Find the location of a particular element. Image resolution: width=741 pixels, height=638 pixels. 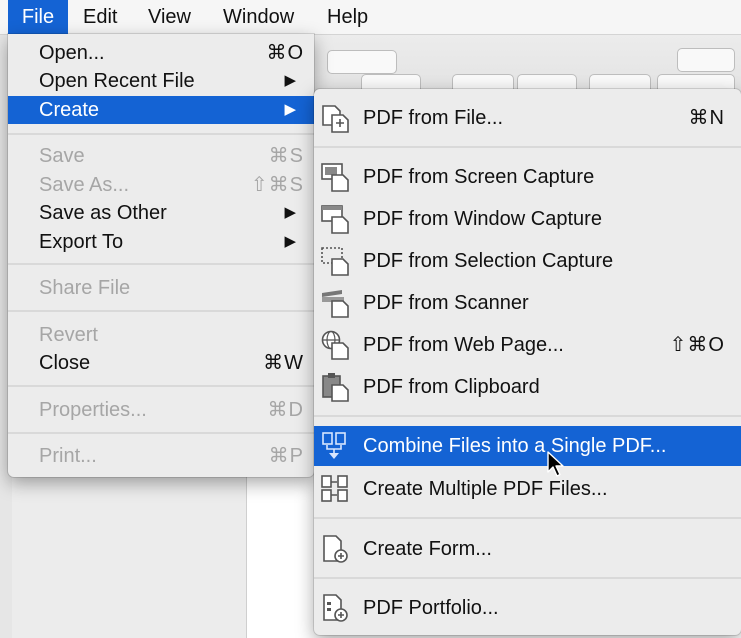

menu-item-label: Save is located at coordinates (62, 156).